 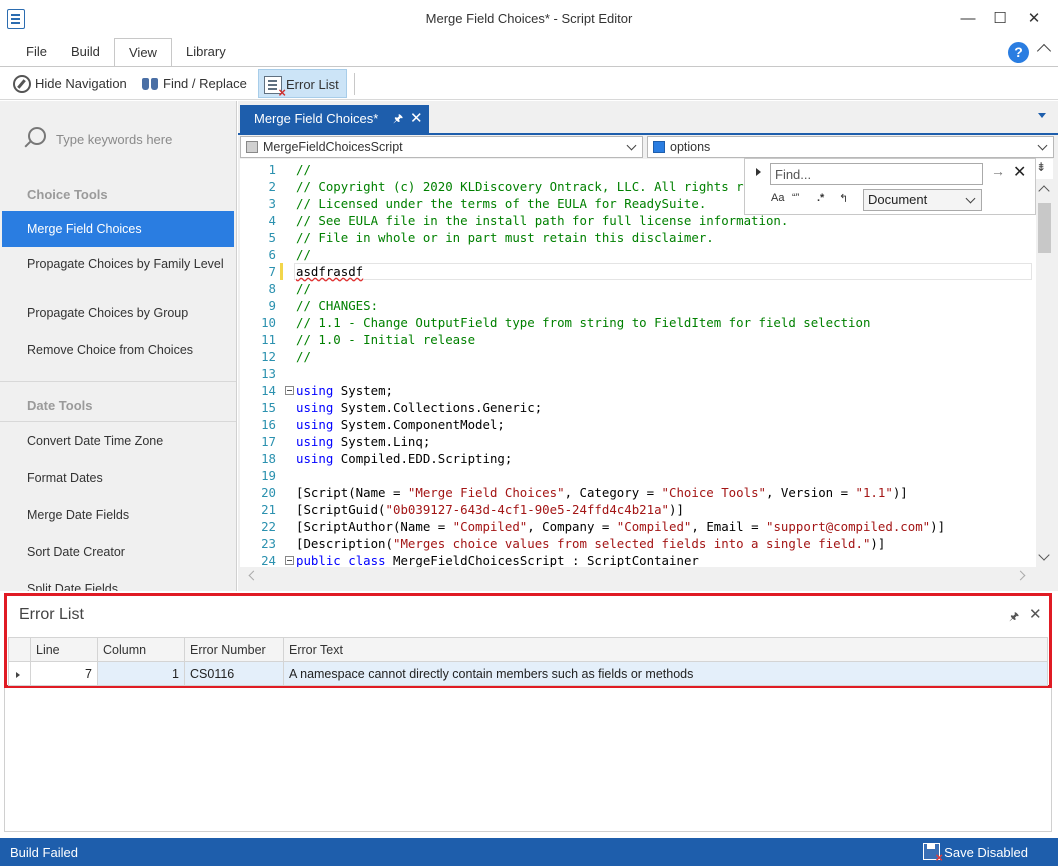 What do you see at coordinates (998, 171) in the screenshot?
I see `find-next-icon: →` at bounding box center [998, 171].